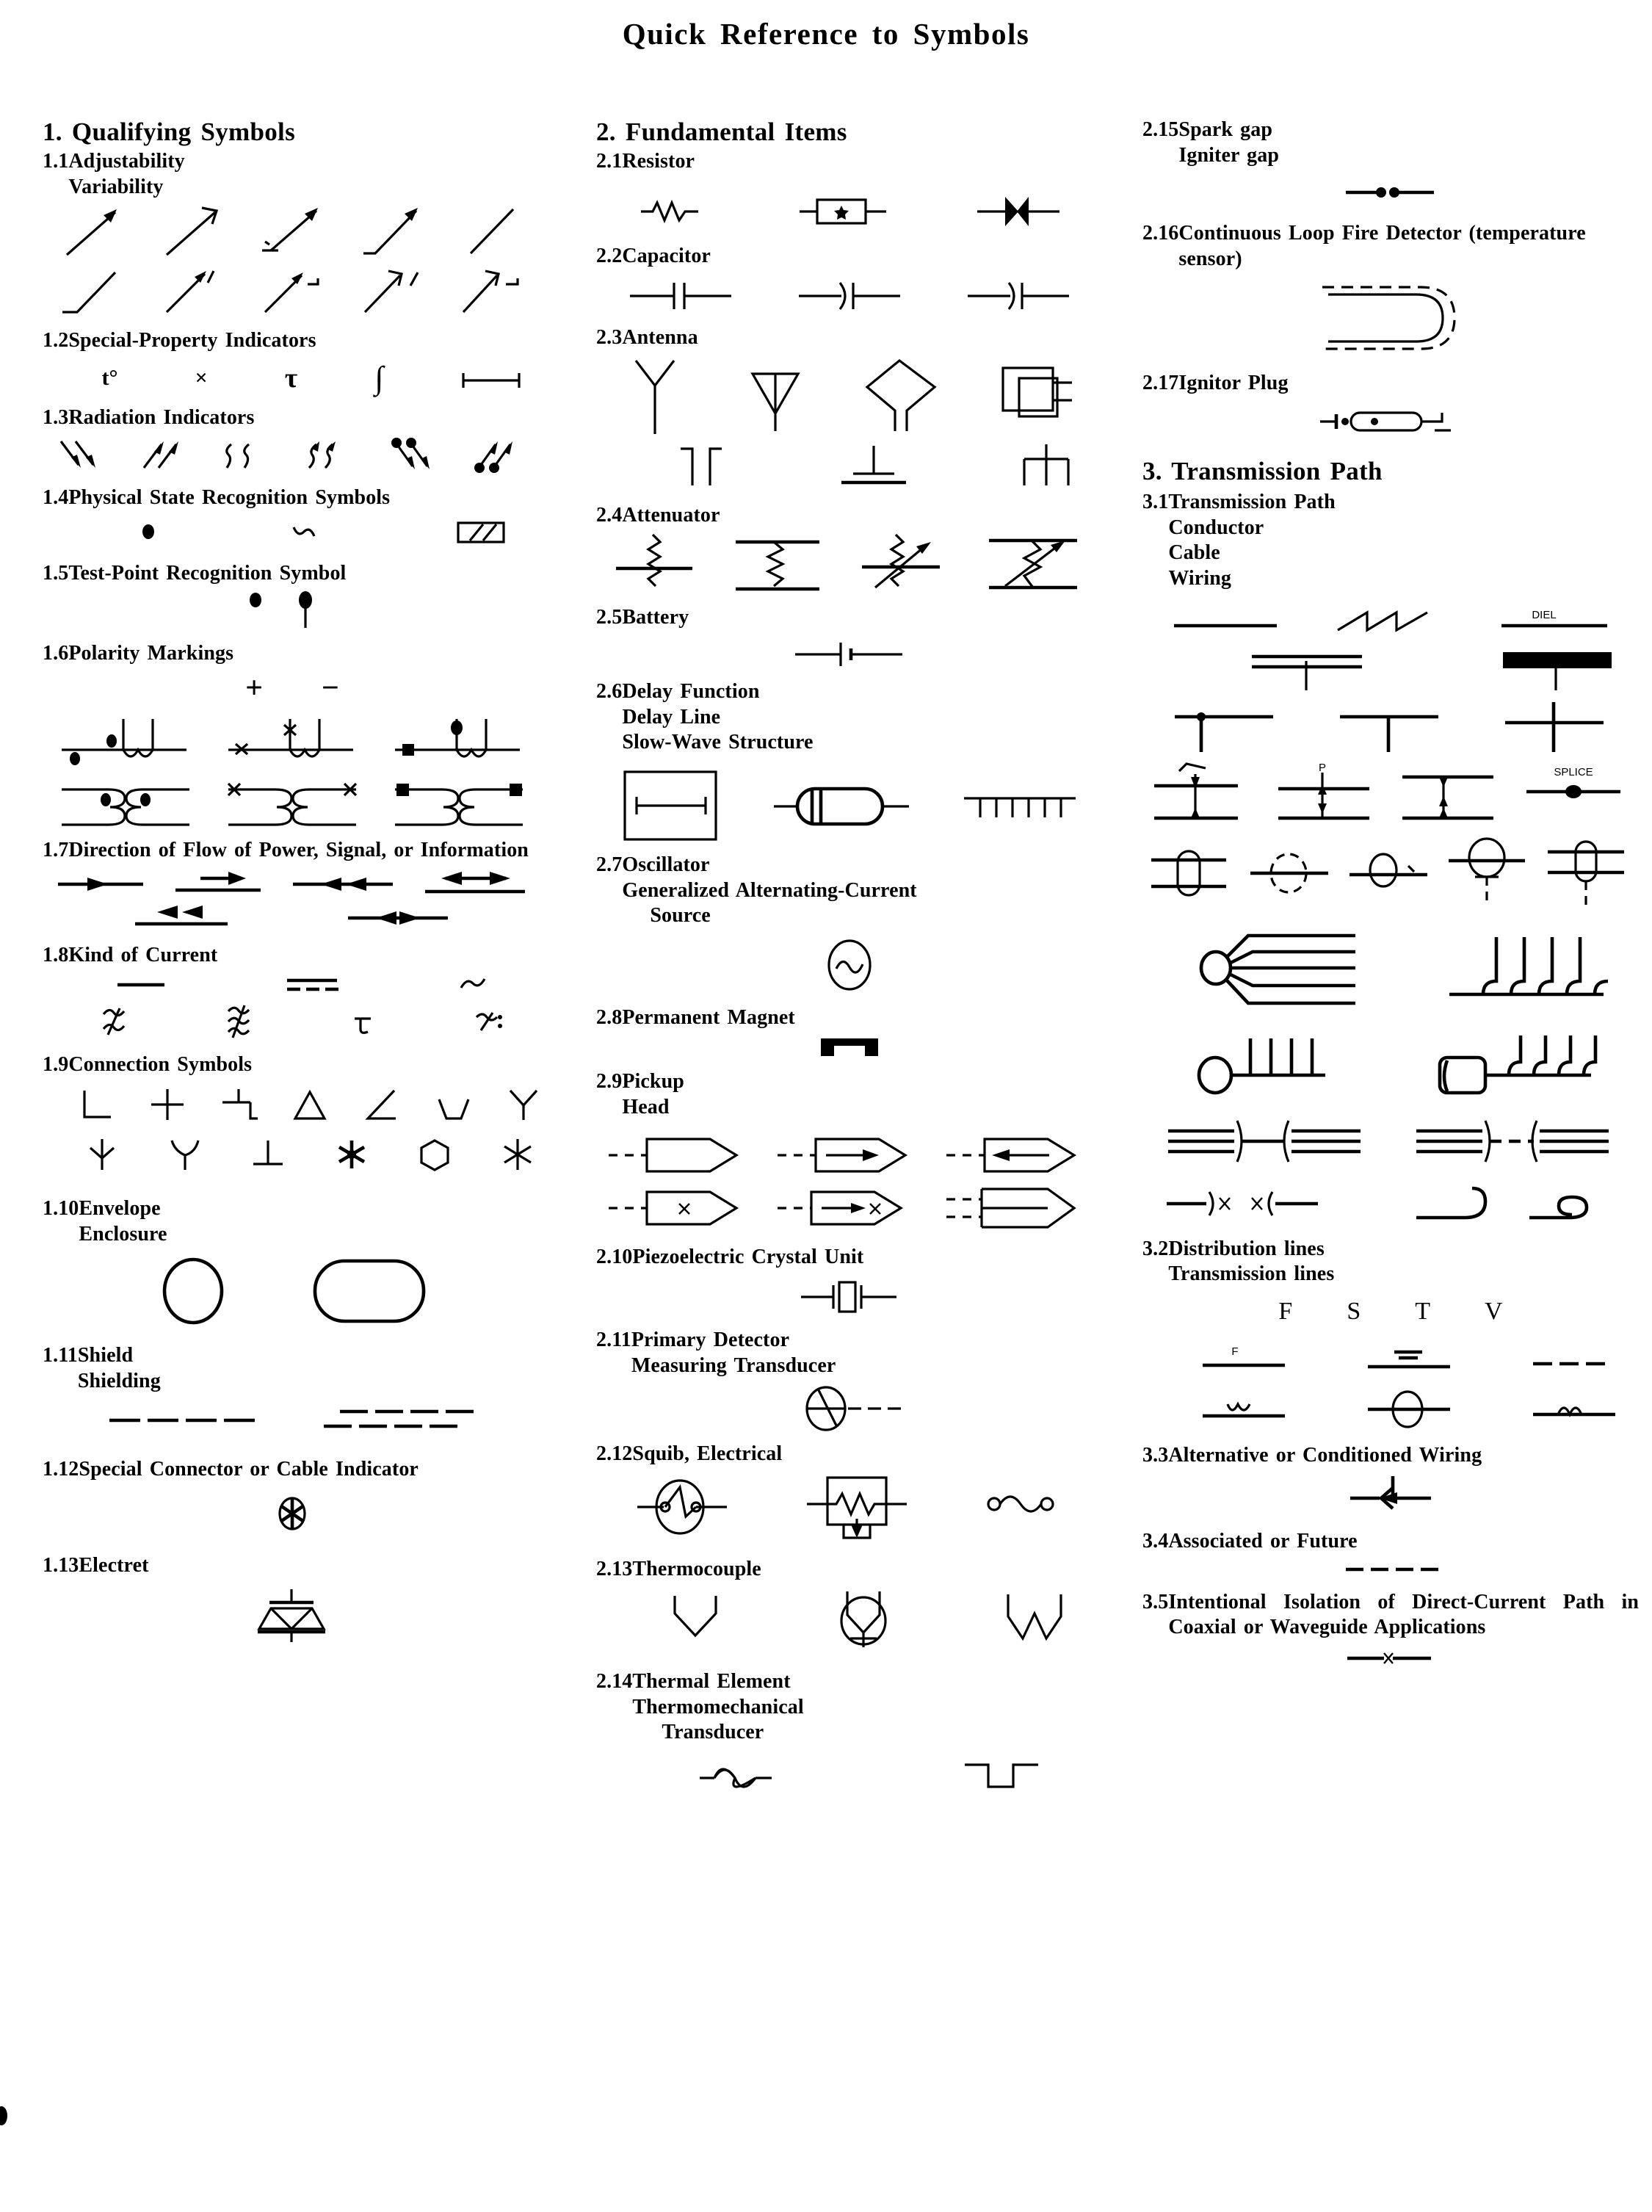  Describe the element at coordinates (292, 956) in the screenshot. I see `entry-heading: 1.8 Kind of Current` at that location.